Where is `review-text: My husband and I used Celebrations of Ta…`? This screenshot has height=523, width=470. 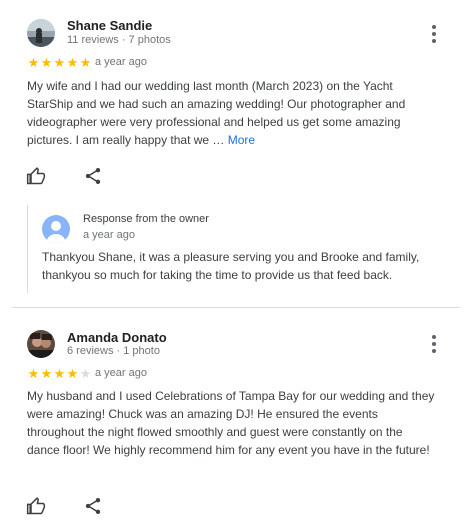 review-text: My husband and I used Celebrations of Ta… is located at coordinates (231, 423).